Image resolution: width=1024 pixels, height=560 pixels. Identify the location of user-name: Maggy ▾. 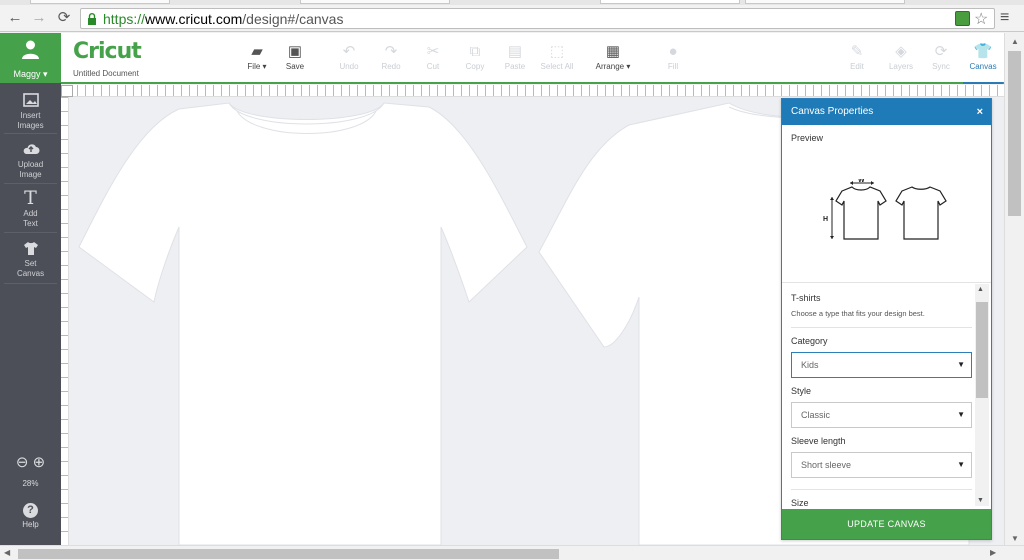
(30, 74).